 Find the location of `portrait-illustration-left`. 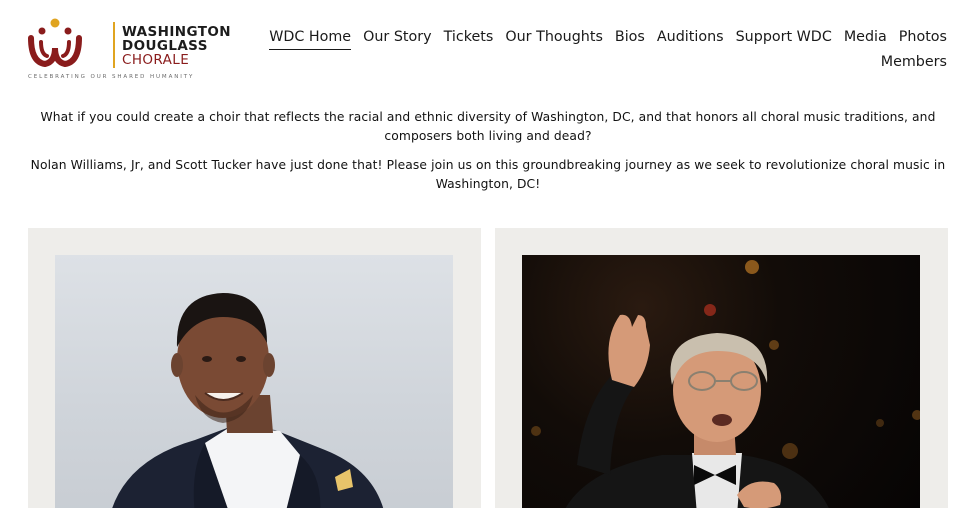

portrait-illustration-left is located at coordinates (248, 400).